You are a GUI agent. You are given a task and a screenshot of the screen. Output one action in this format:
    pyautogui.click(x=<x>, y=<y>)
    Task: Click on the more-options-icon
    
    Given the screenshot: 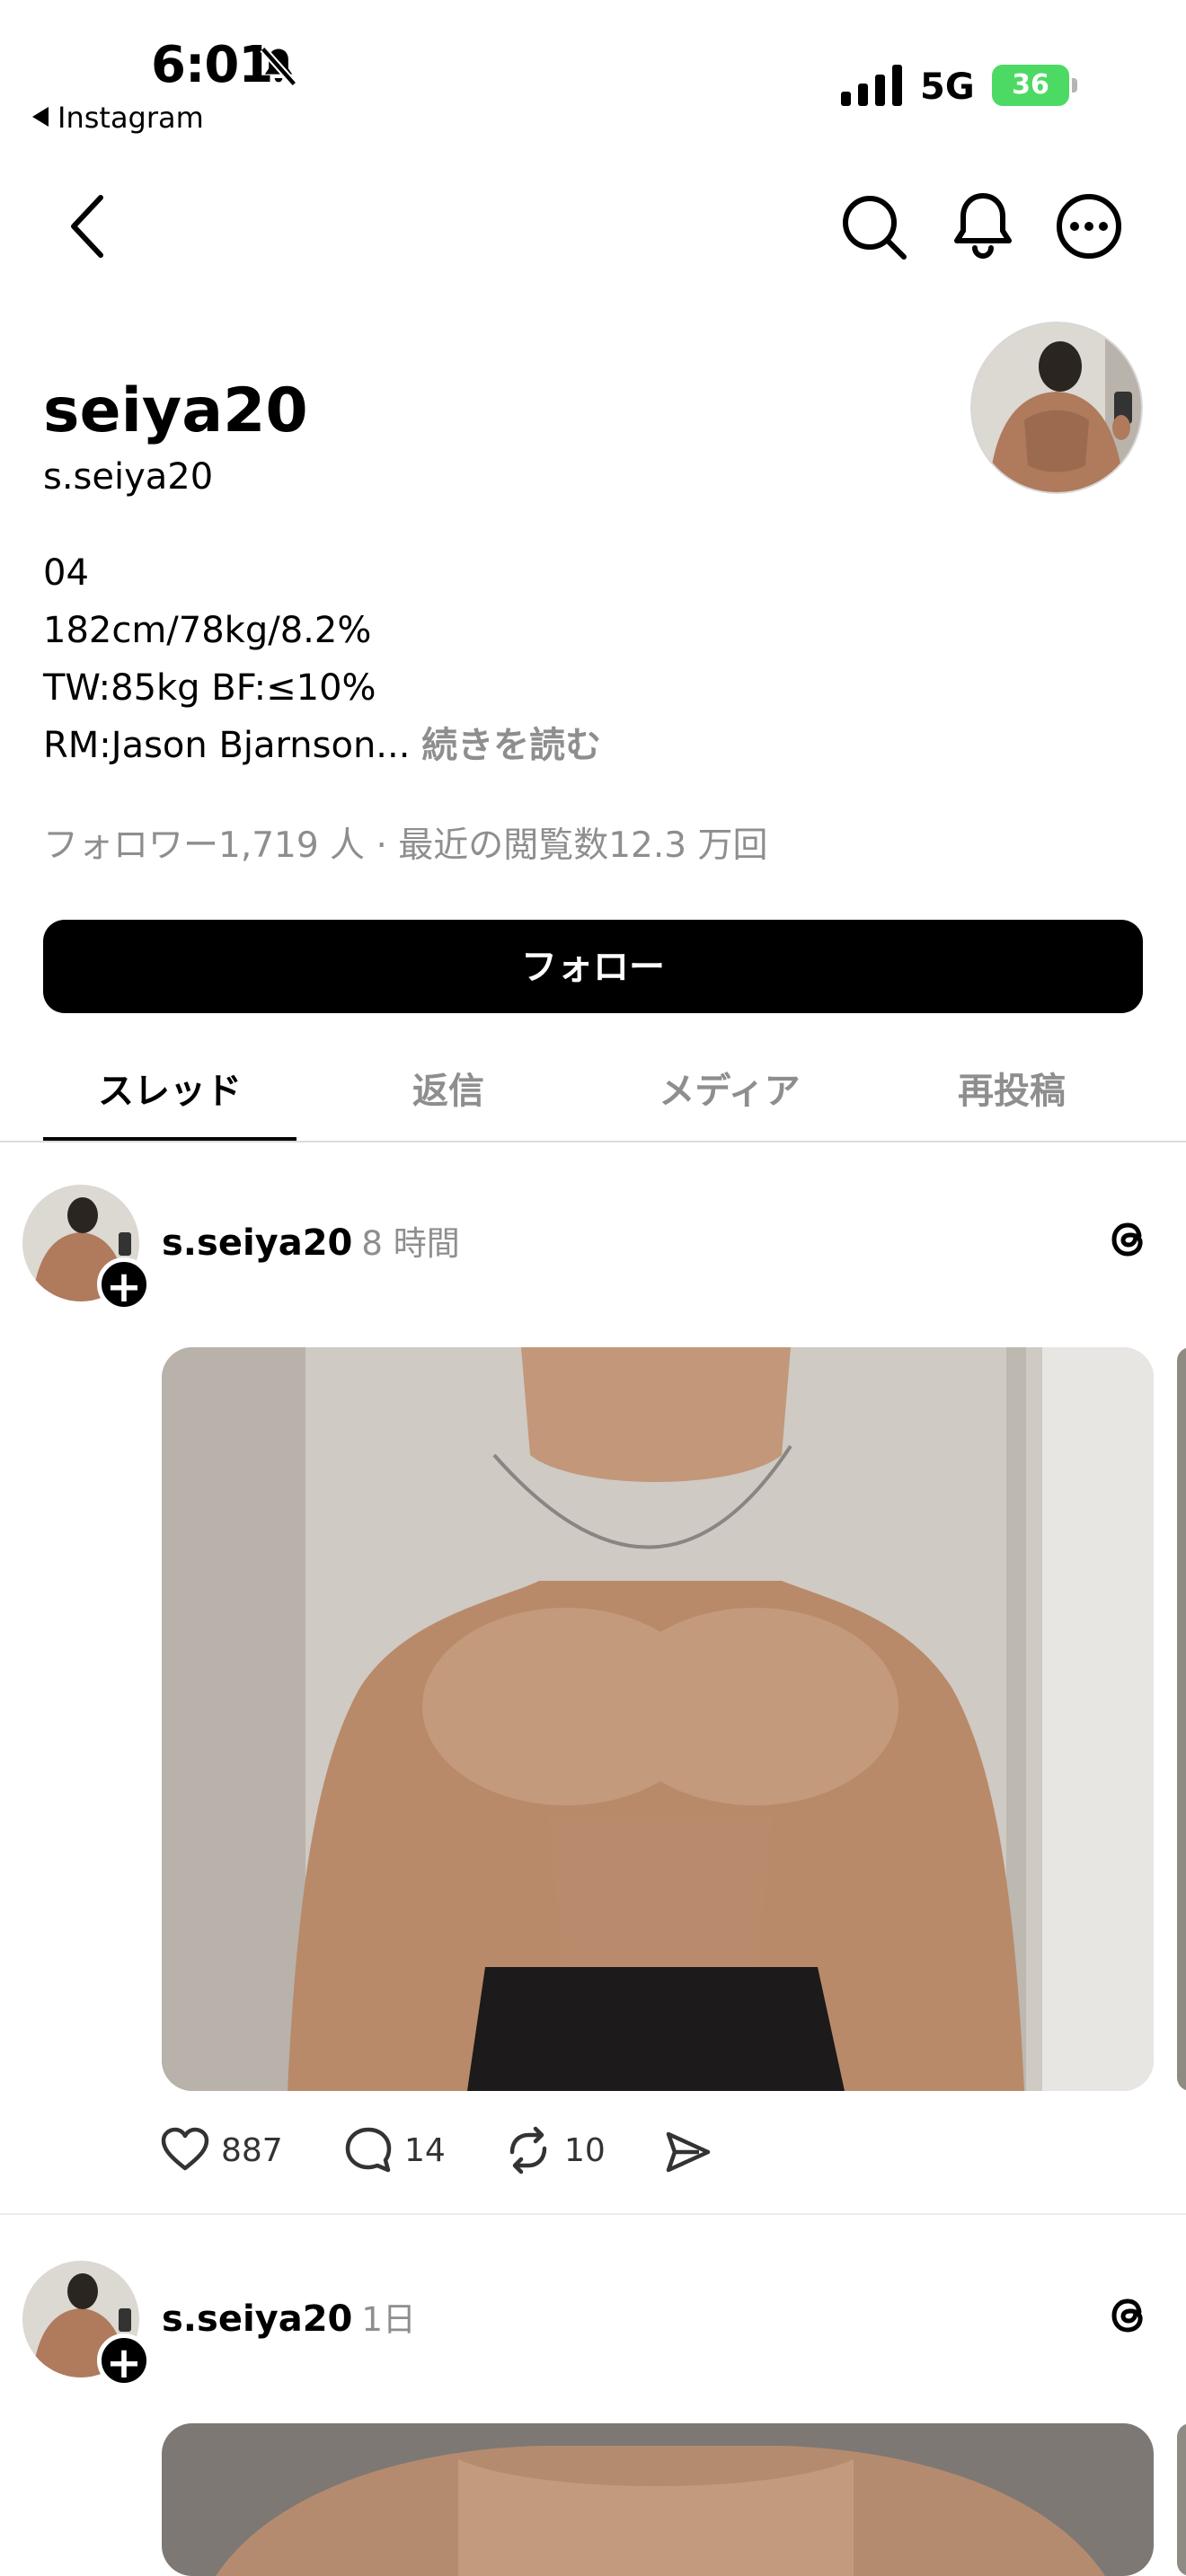 What is the action you would take?
    pyautogui.click(x=1089, y=226)
    